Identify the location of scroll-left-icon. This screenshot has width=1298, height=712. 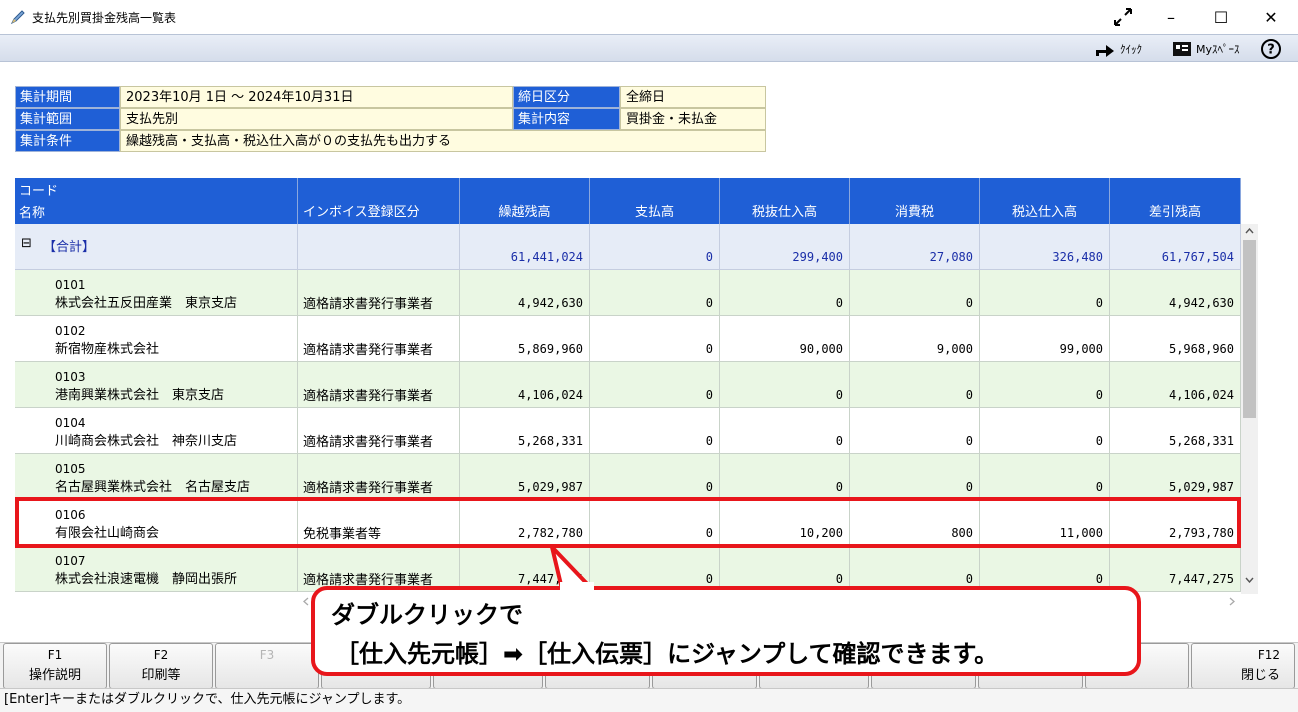
(306, 601).